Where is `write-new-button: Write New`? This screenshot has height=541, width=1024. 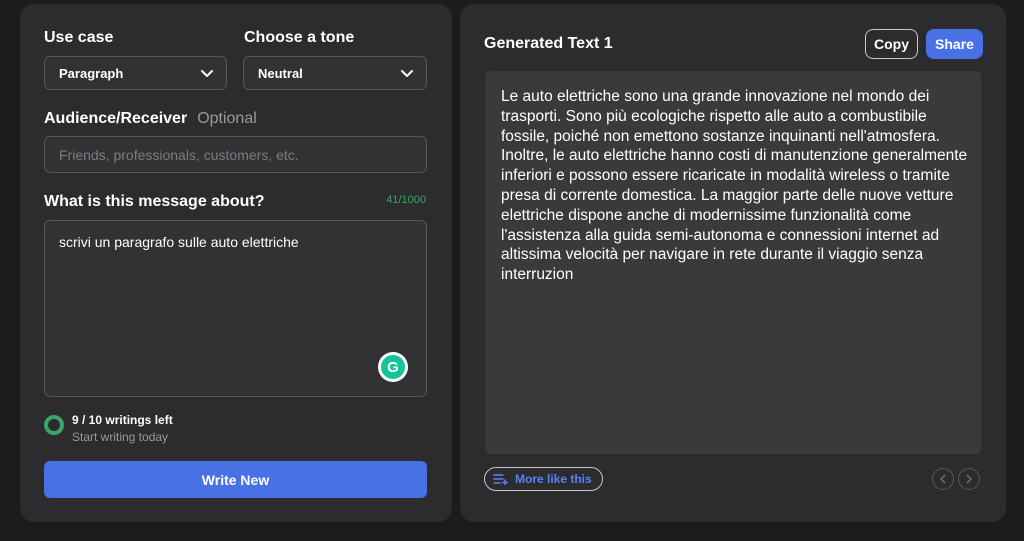
write-new-button: Write New is located at coordinates (235, 479).